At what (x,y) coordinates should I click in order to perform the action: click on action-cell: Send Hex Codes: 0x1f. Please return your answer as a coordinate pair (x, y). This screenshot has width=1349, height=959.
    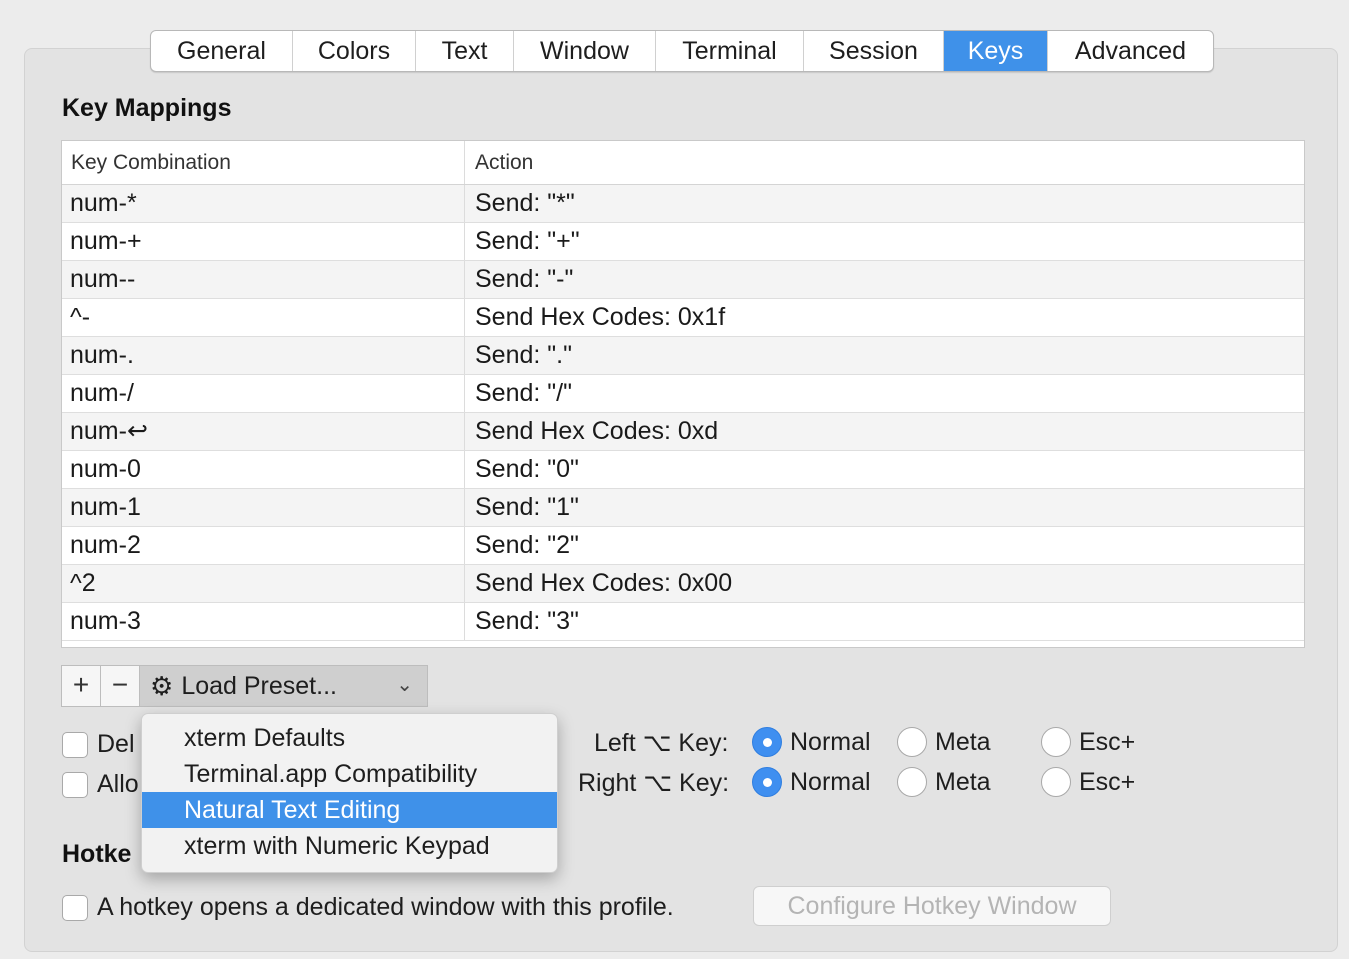
    Looking at the image, I should click on (600, 317).